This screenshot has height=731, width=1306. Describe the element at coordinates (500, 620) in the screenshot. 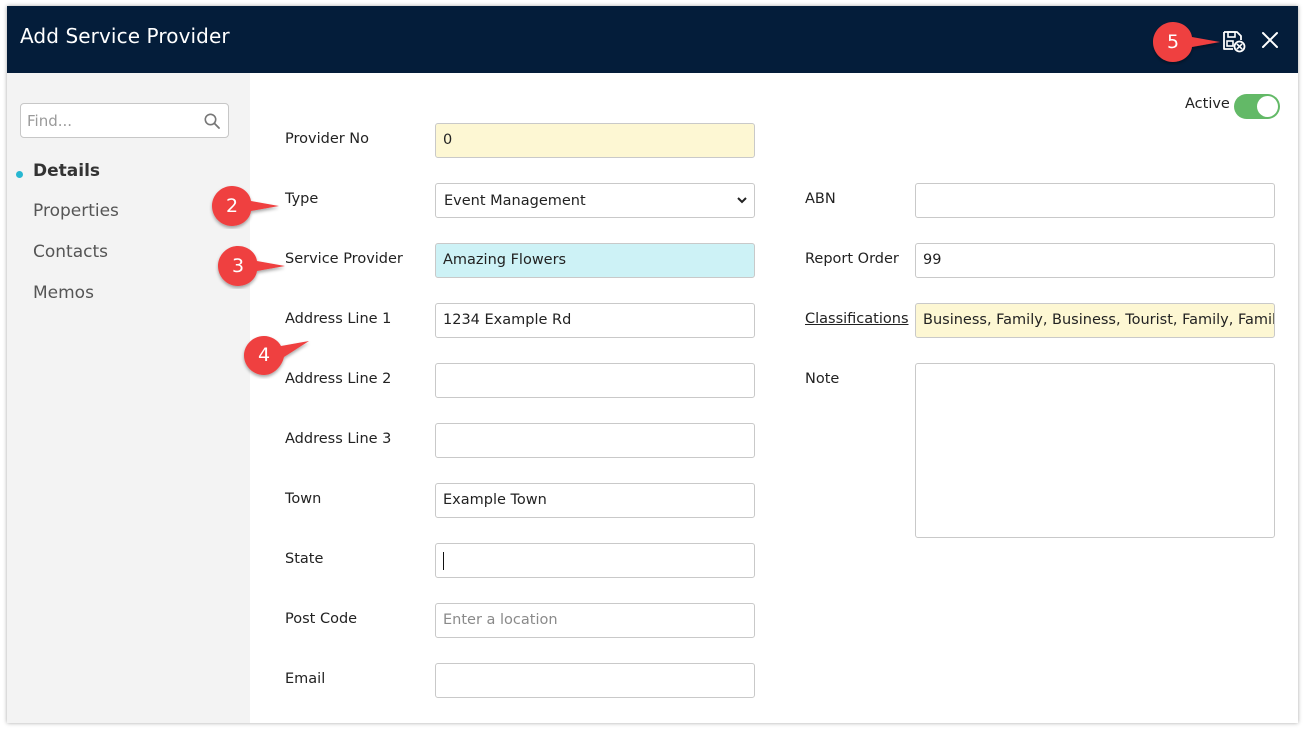

I see `post-code-placeholder: Enter a location` at that location.